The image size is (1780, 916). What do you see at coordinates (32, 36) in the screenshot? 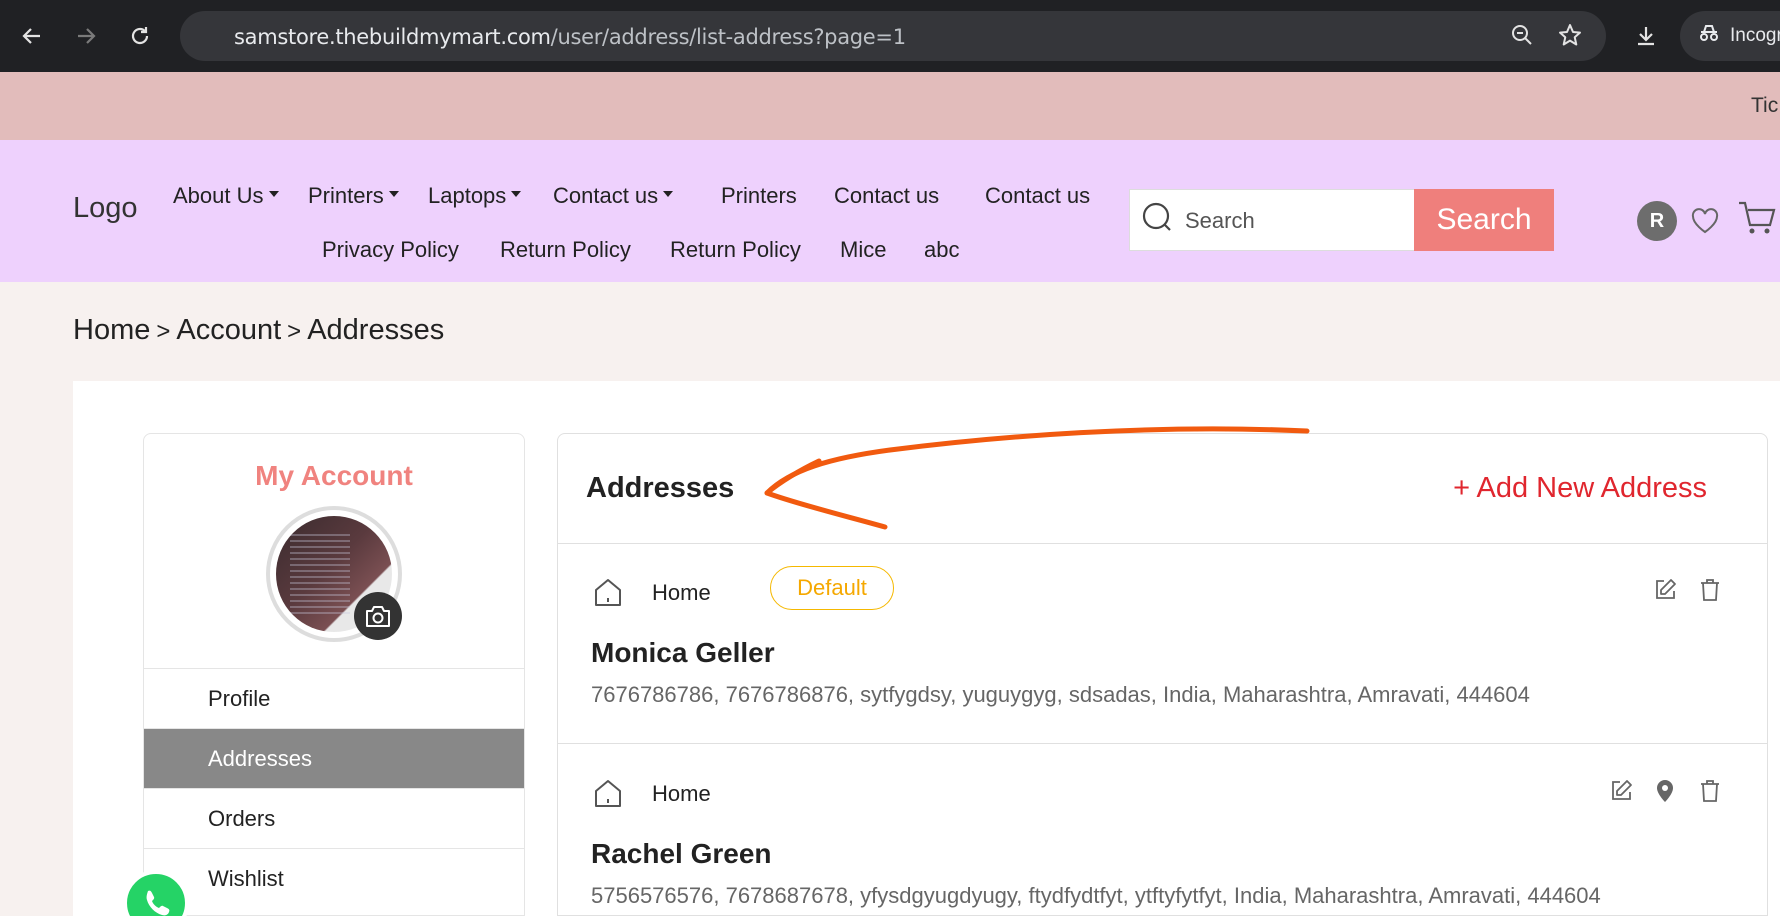
I see `back-icon` at bounding box center [32, 36].